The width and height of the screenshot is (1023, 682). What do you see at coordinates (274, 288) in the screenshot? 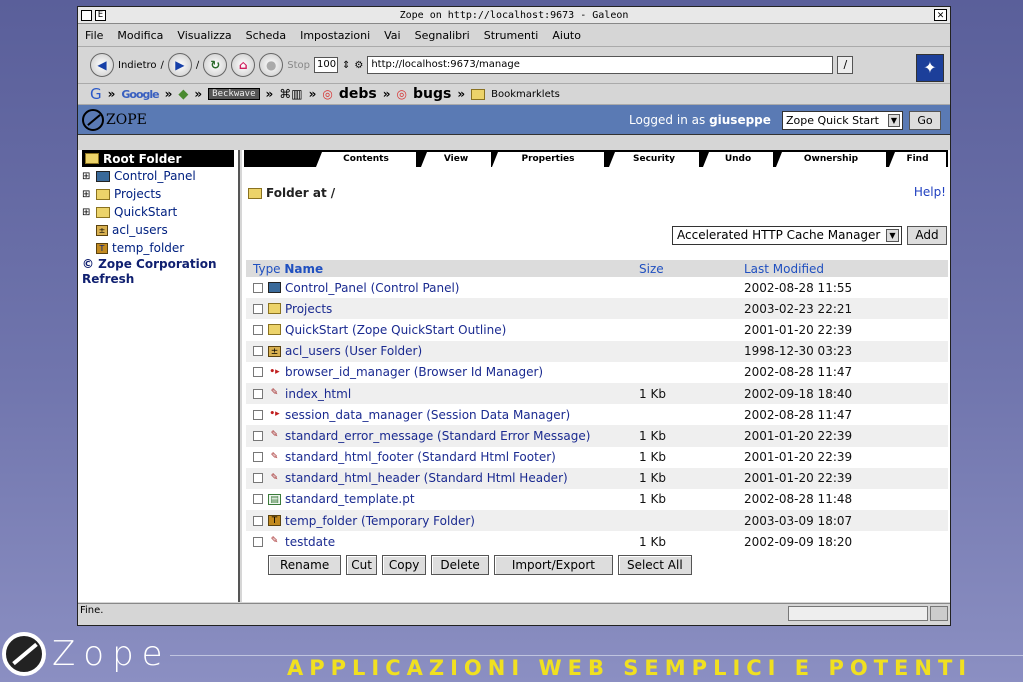
I see `cp-icon` at bounding box center [274, 288].